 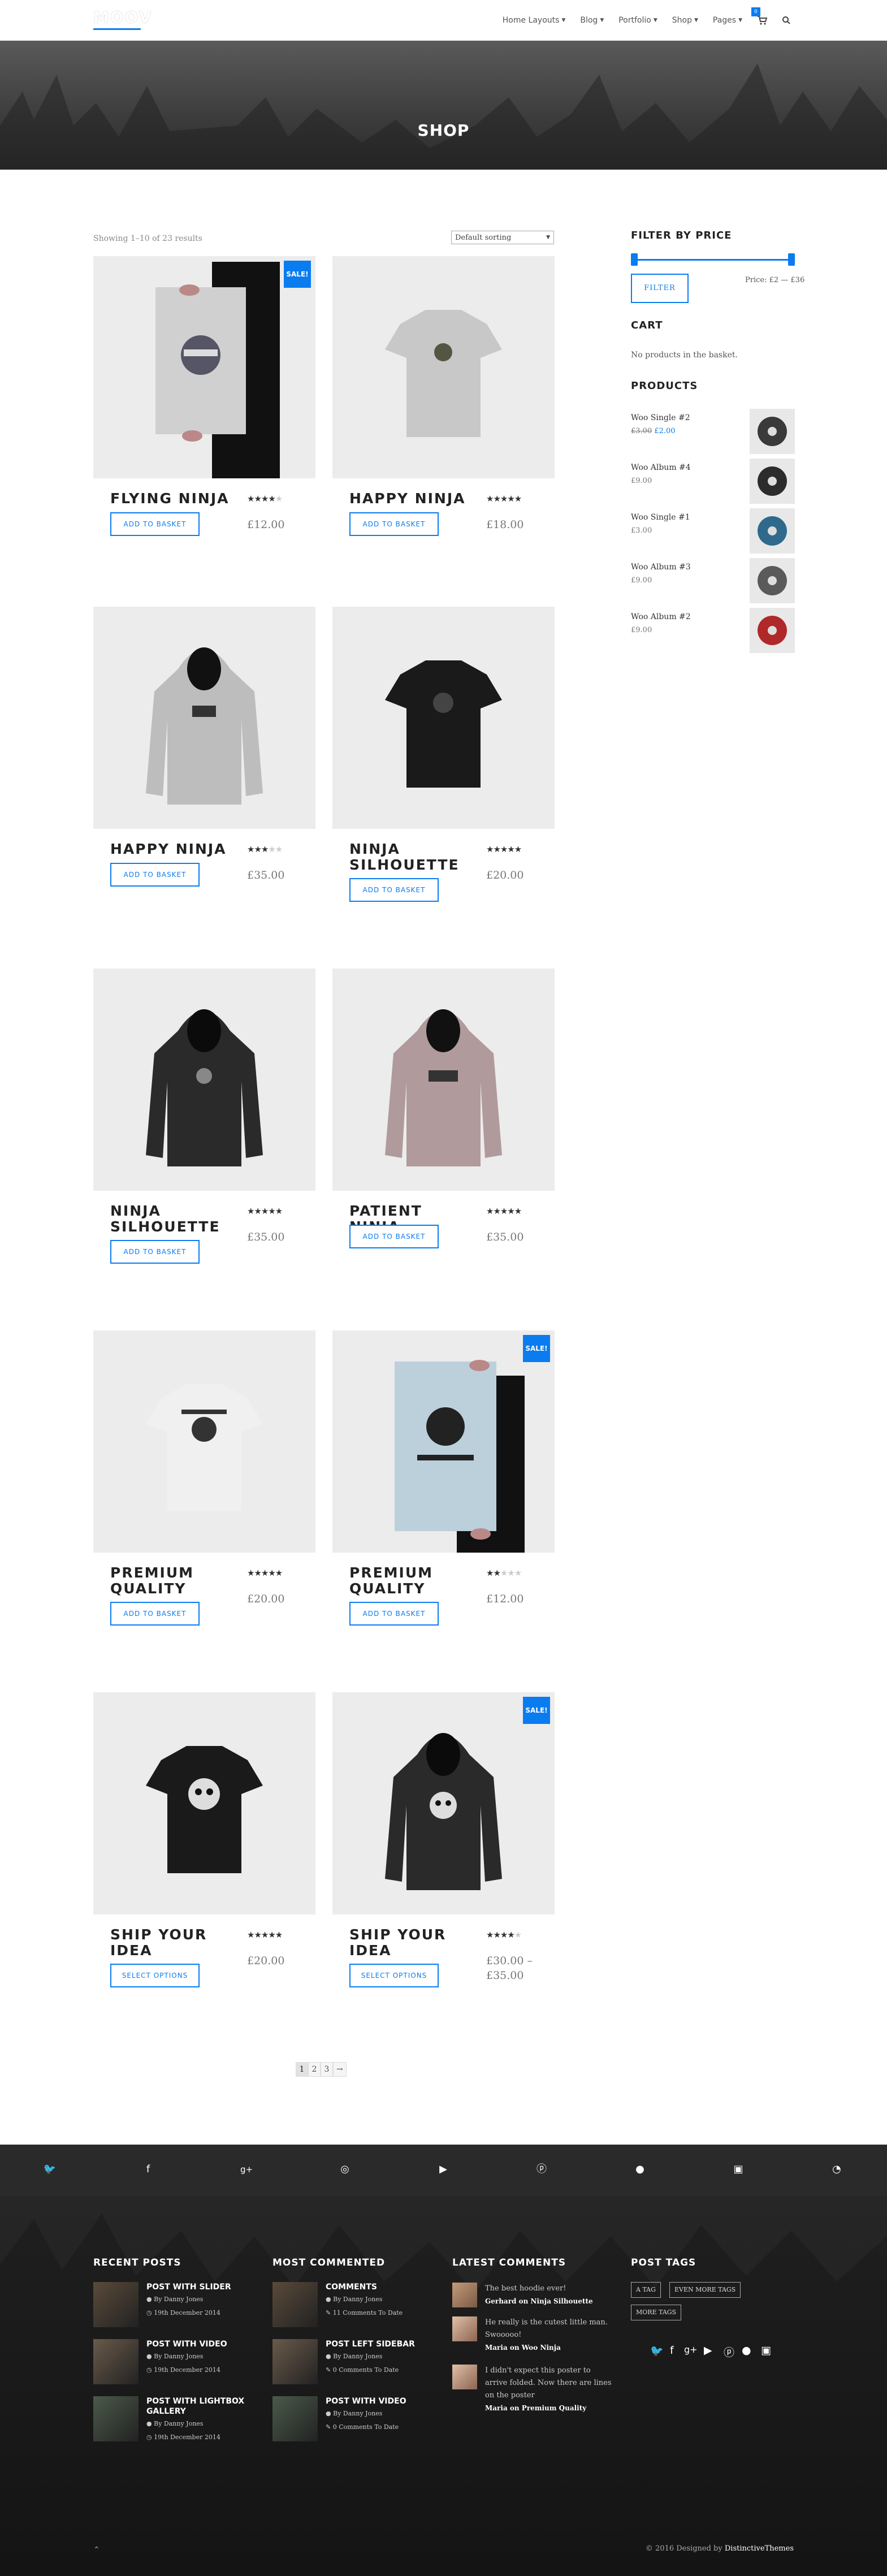 I want to click on sorting-select: Default sorting ▼, so click(x=502, y=237).